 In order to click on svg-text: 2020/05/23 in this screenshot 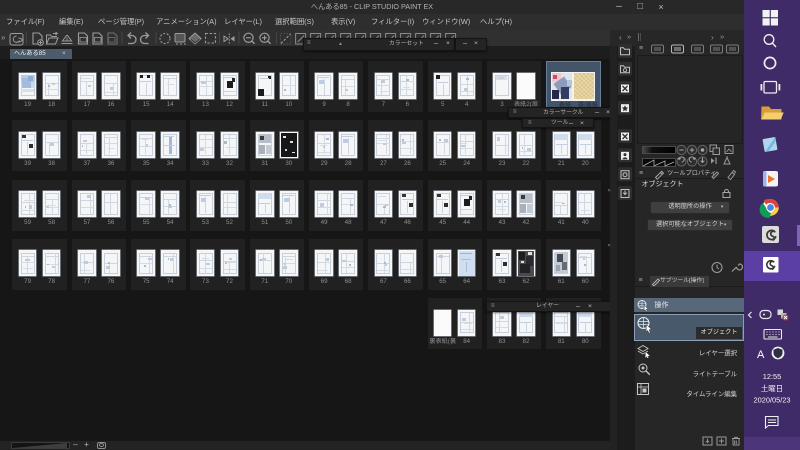, I will do `click(772, 400)`.